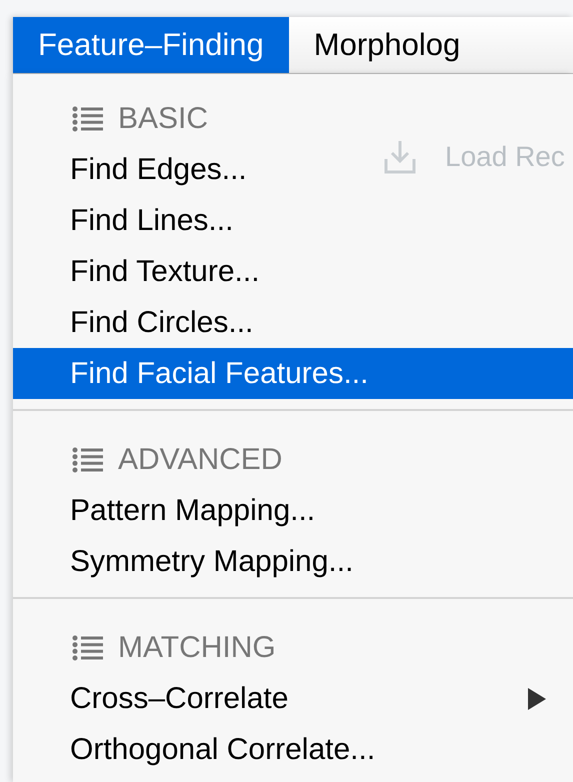 The width and height of the screenshot is (573, 782). Describe the element at coordinates (400, 157) in the screenshot. I see `download-icon` at that location.